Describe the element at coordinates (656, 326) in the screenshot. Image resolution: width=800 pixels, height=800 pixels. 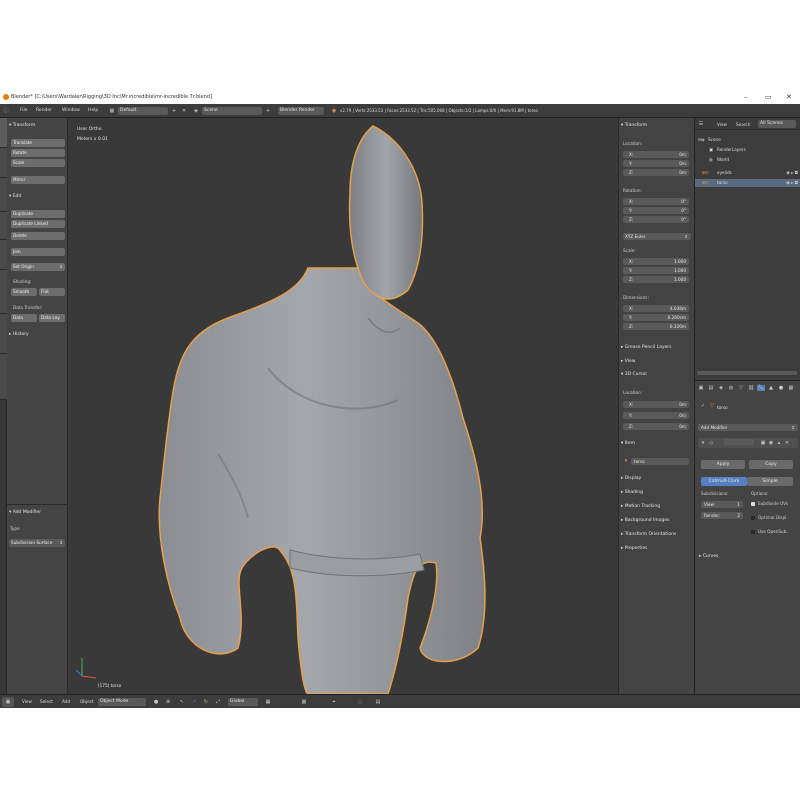
I see `dimensions-z-field: Z: 6.320m` at that location.